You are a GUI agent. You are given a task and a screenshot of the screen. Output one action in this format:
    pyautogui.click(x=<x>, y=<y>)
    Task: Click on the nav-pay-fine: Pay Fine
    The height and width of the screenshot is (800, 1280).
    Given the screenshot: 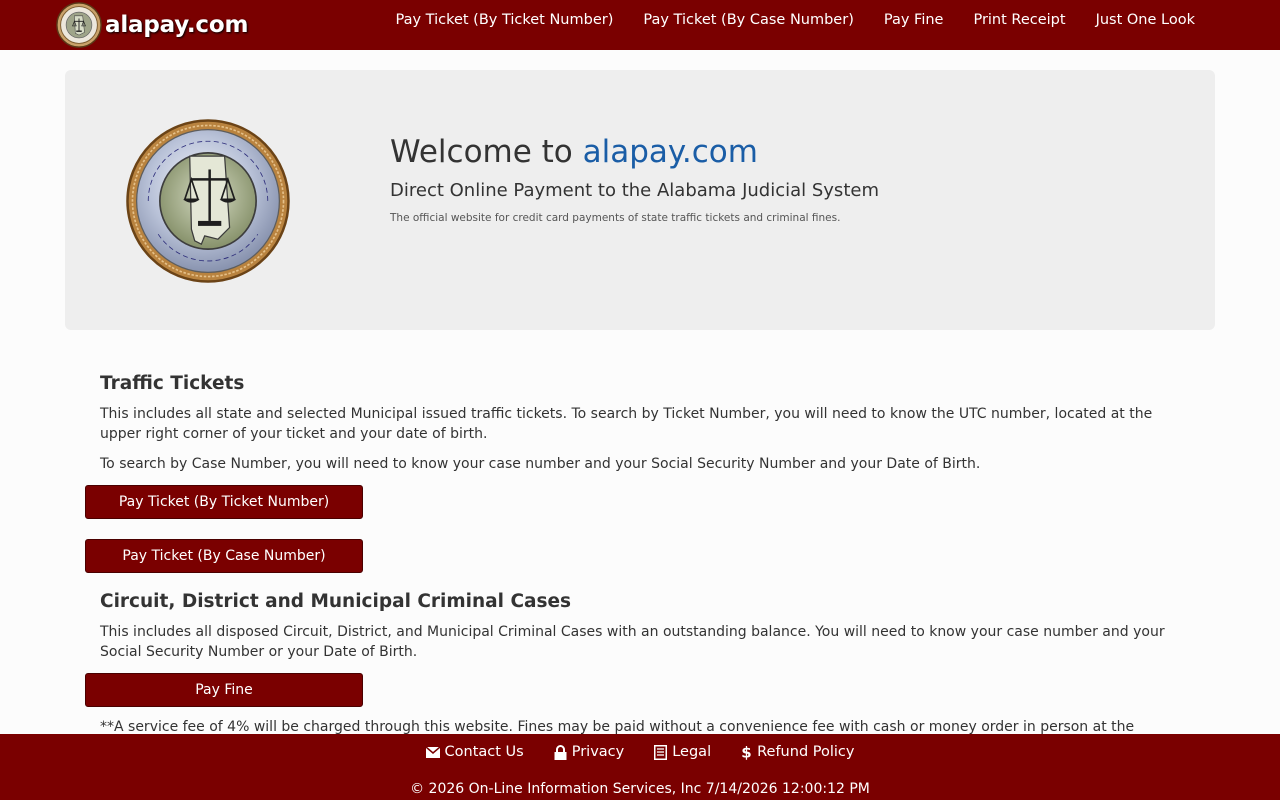 What is the action you would take?
    pyautogui.click(x=914, y=20)
    